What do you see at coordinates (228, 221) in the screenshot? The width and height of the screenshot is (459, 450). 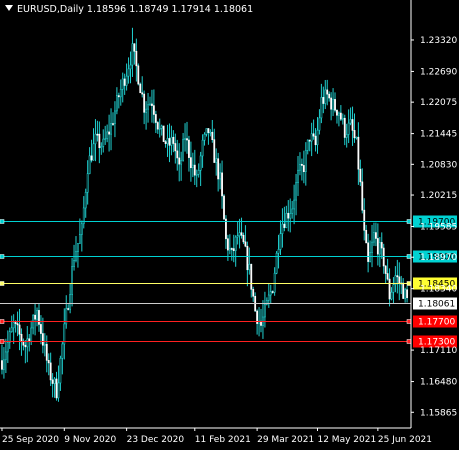 I see `price-level-line: 1.19700` at bounding box center [228, 221].